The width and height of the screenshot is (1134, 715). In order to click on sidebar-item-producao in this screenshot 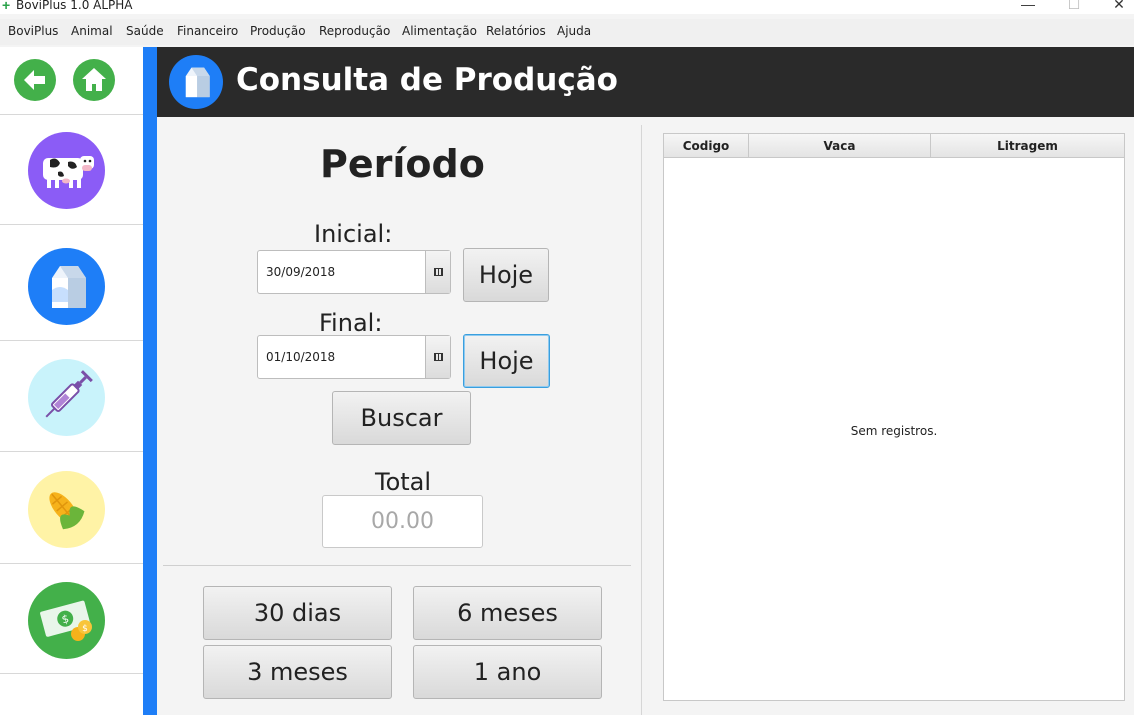, I will do `click(71, 283)`.